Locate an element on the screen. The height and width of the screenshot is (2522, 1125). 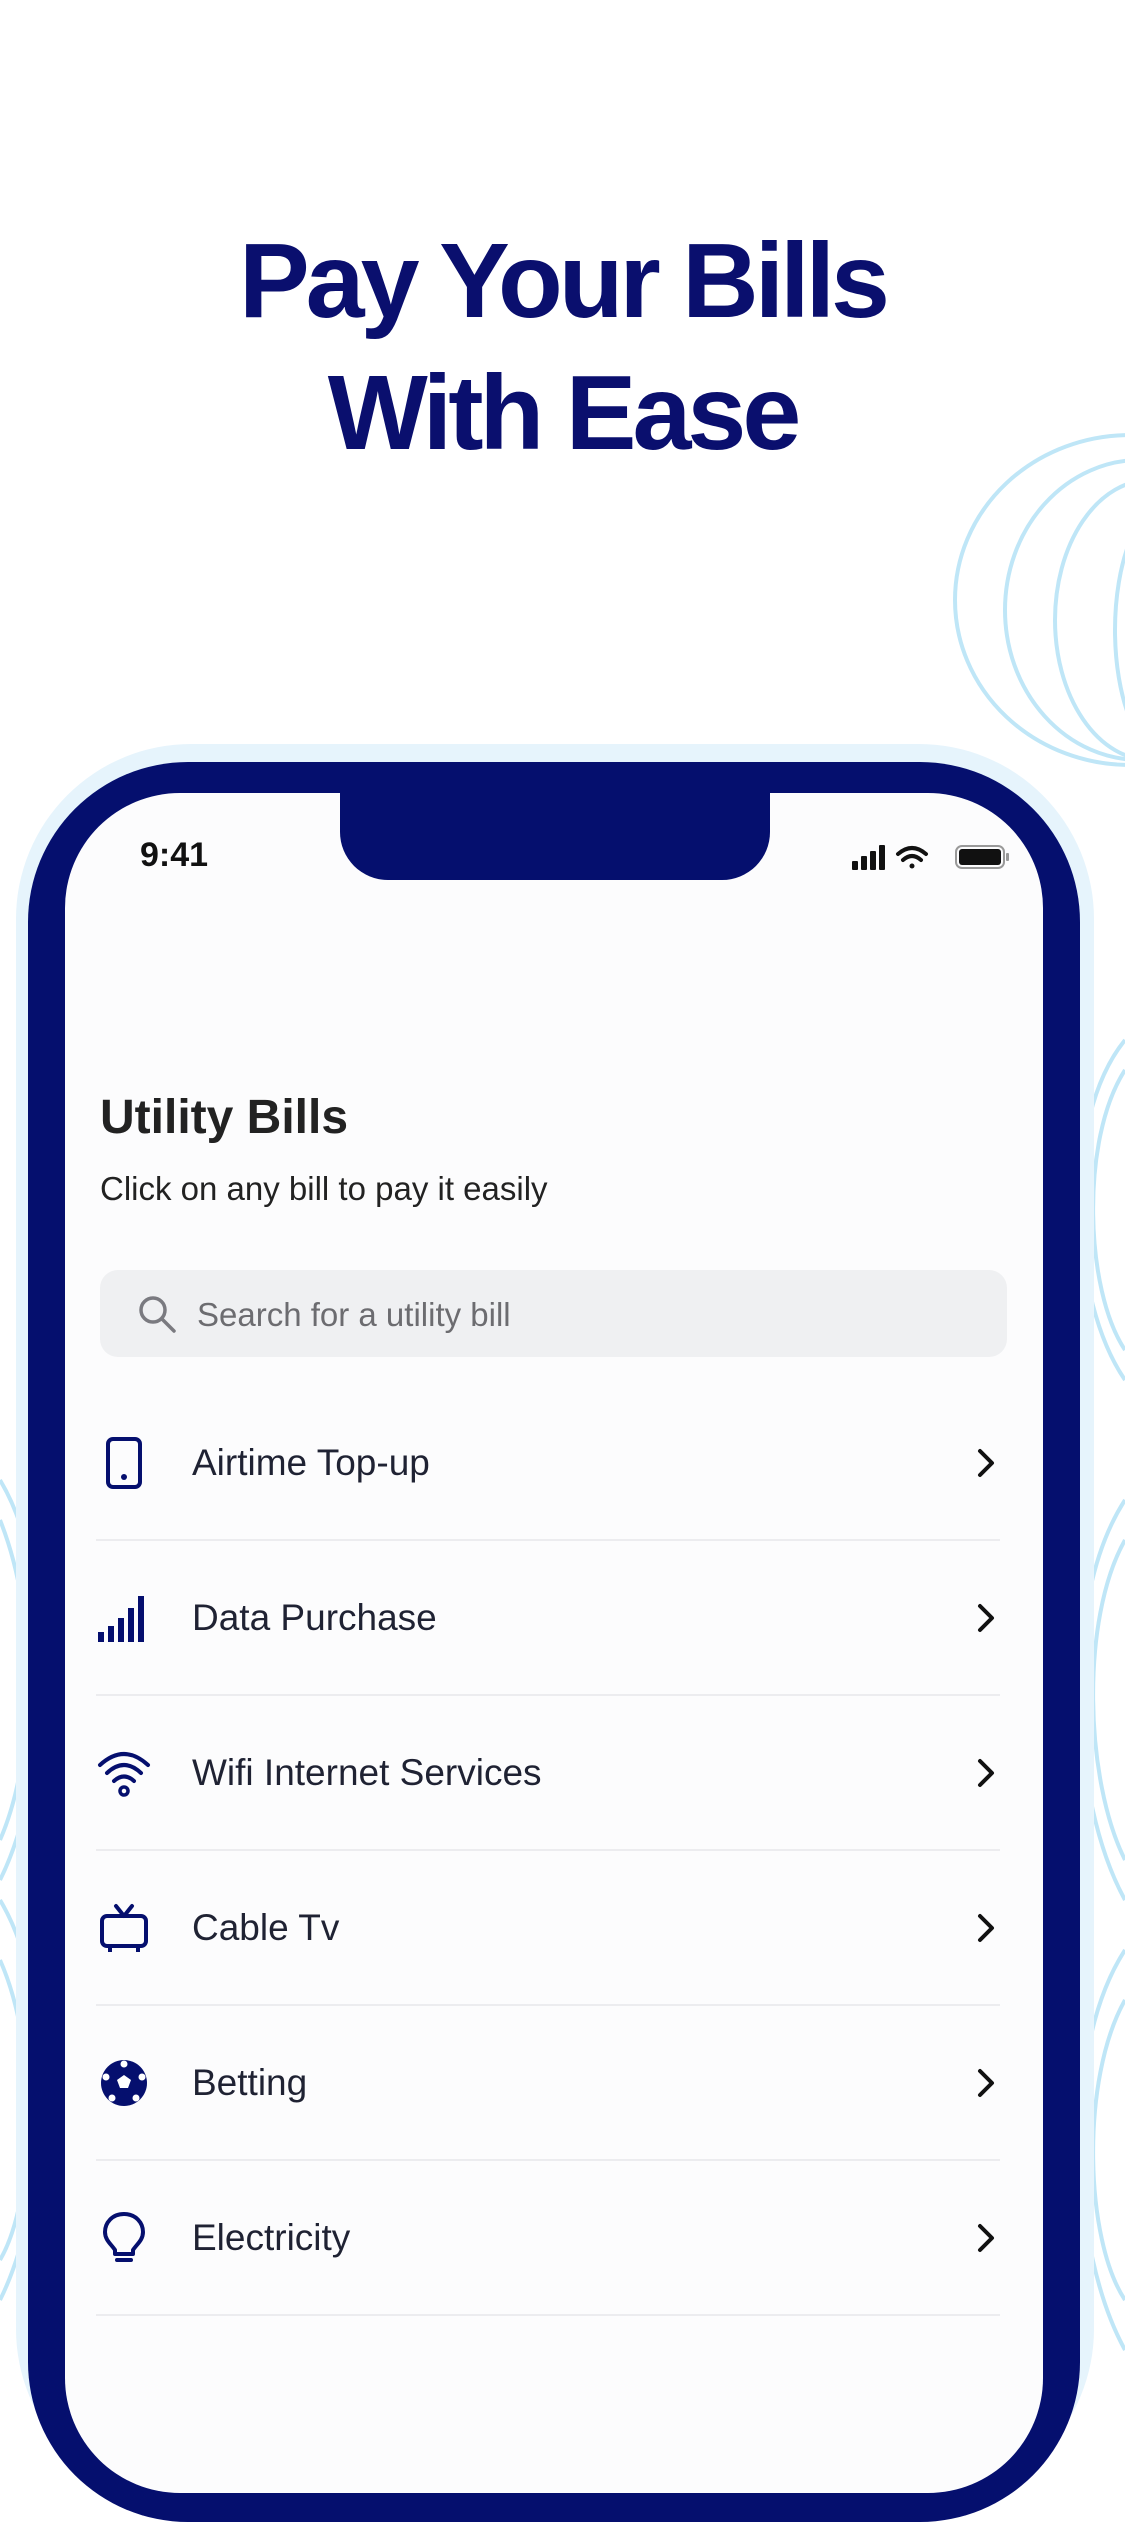
search-input is located at coordinates (587, 1314).